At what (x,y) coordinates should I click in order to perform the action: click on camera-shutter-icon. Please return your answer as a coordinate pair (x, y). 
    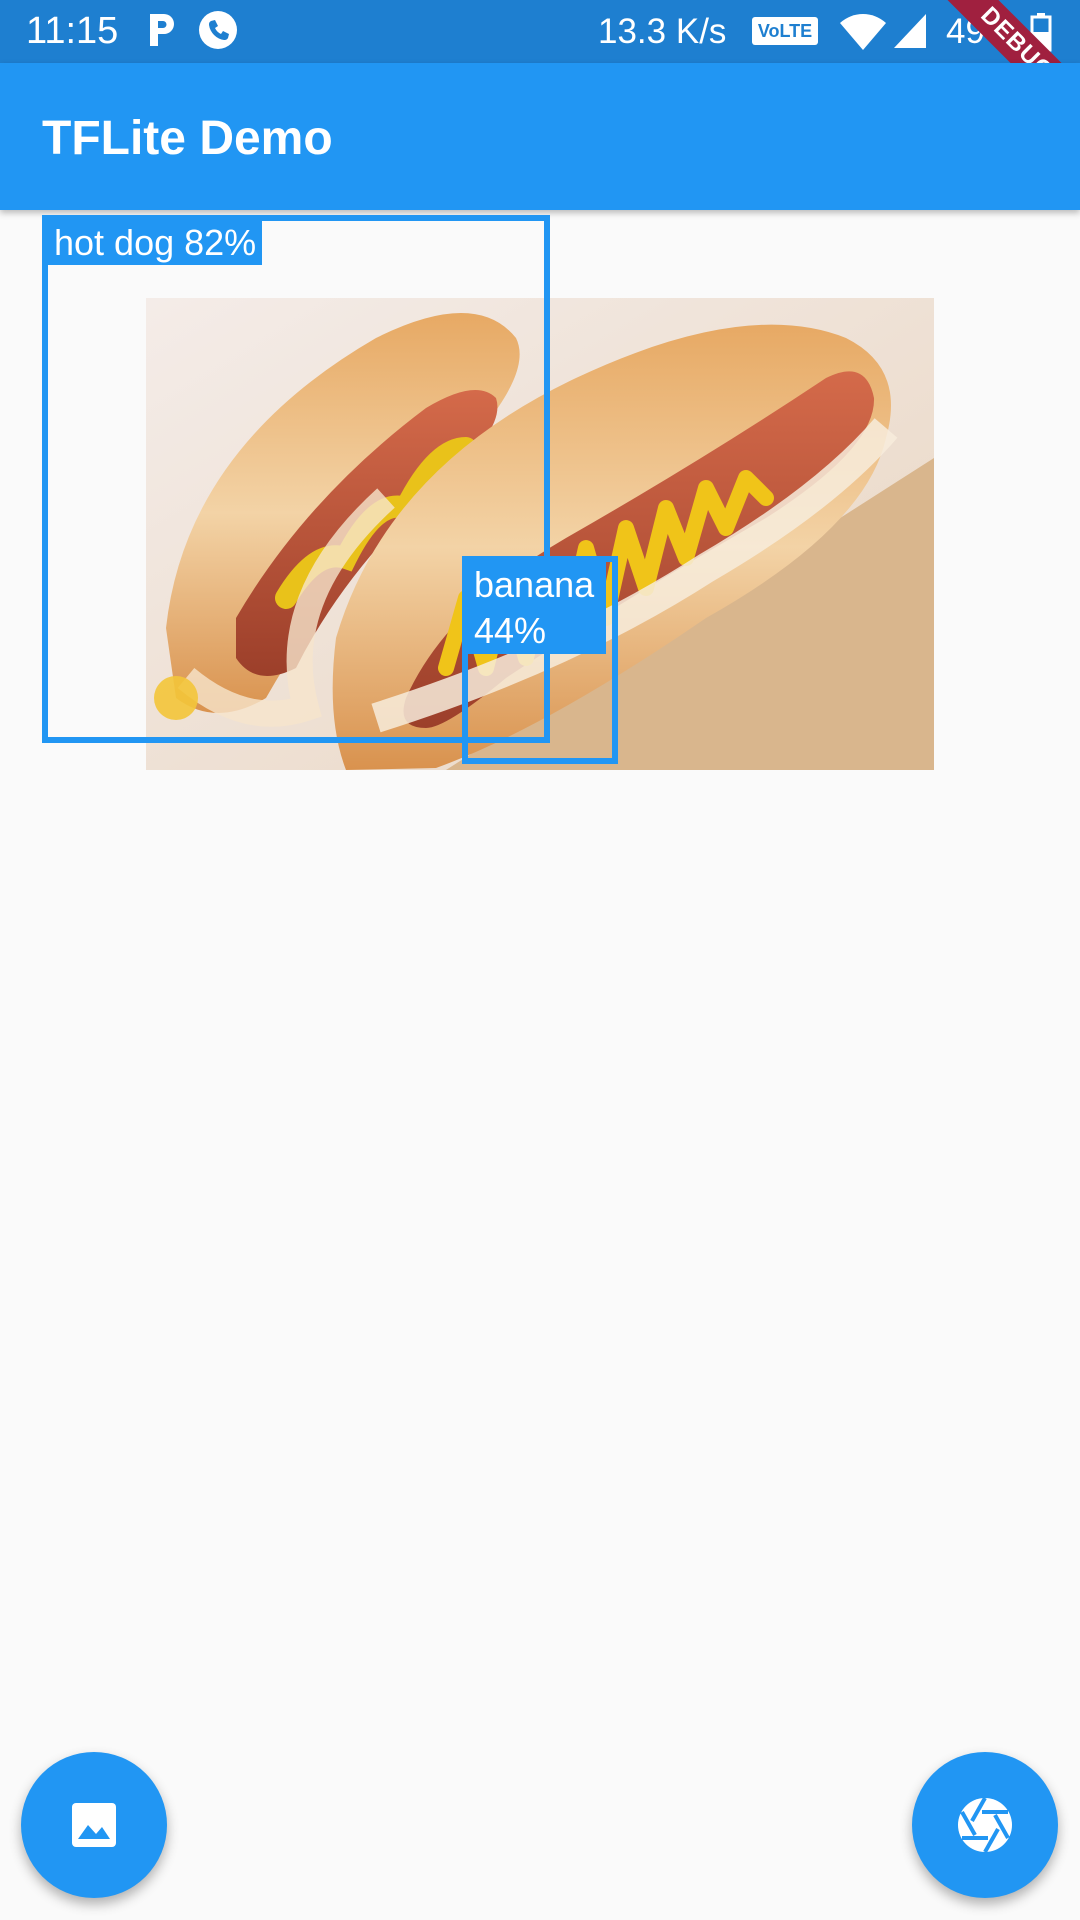
    Looking at the image, I should click on (985, 1825).